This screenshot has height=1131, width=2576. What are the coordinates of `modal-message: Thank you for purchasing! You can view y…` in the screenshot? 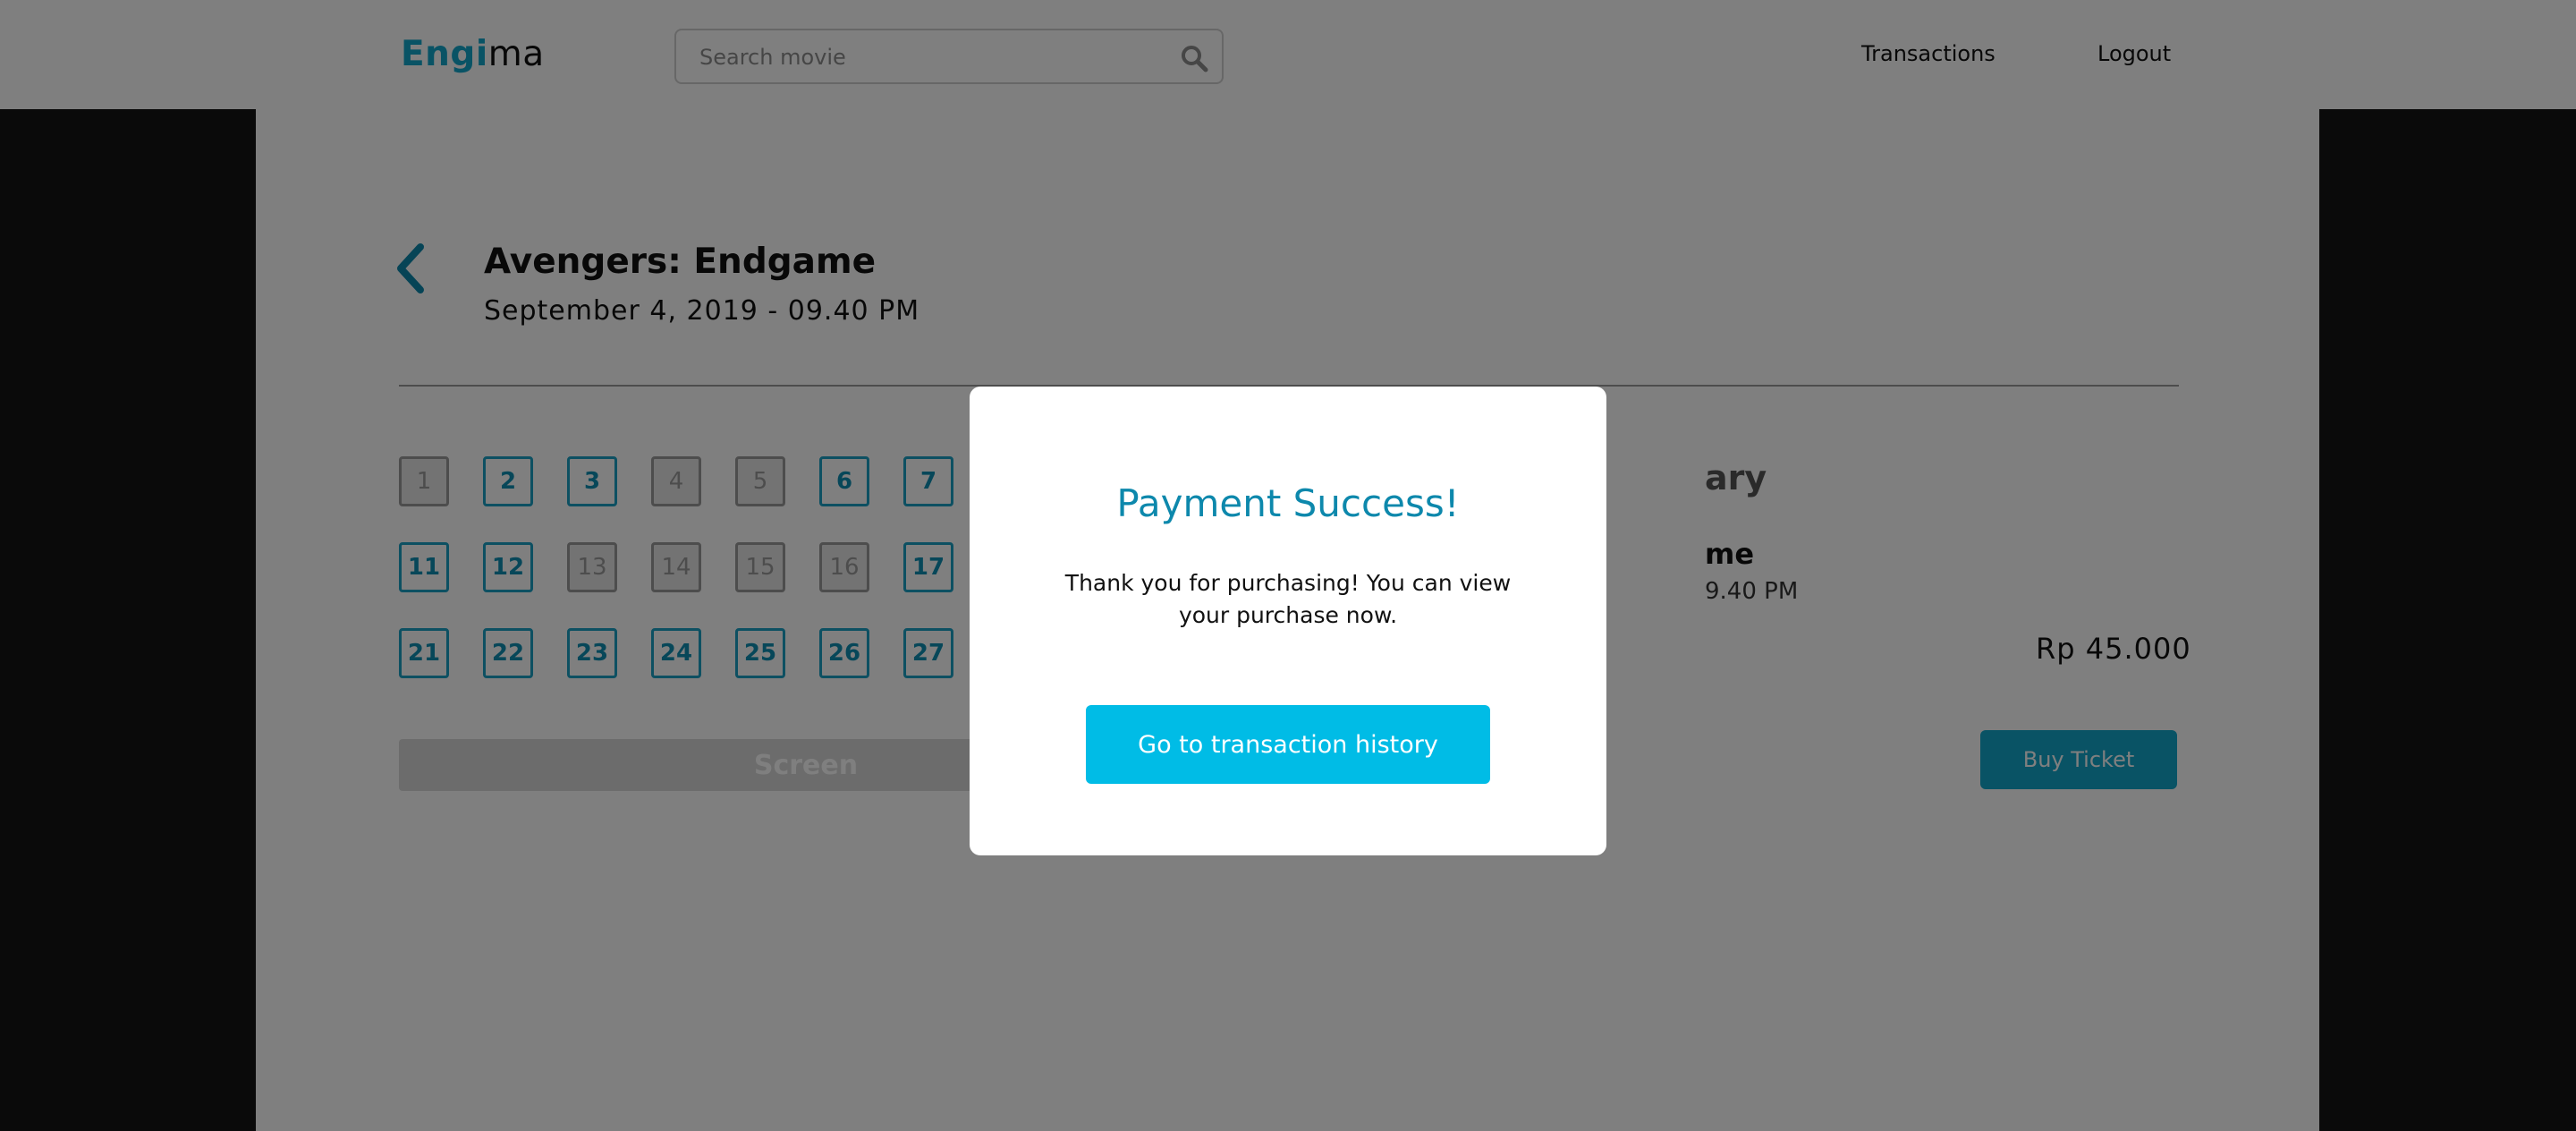 It's located at (1288, 599).